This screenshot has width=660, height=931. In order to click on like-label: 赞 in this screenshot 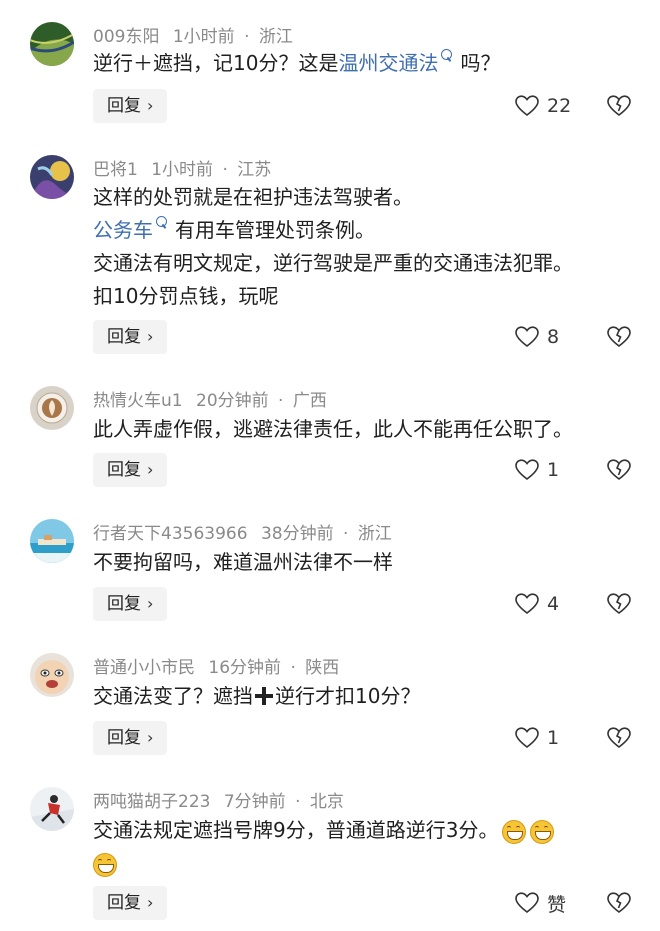, I will do `click(557, 904)`.